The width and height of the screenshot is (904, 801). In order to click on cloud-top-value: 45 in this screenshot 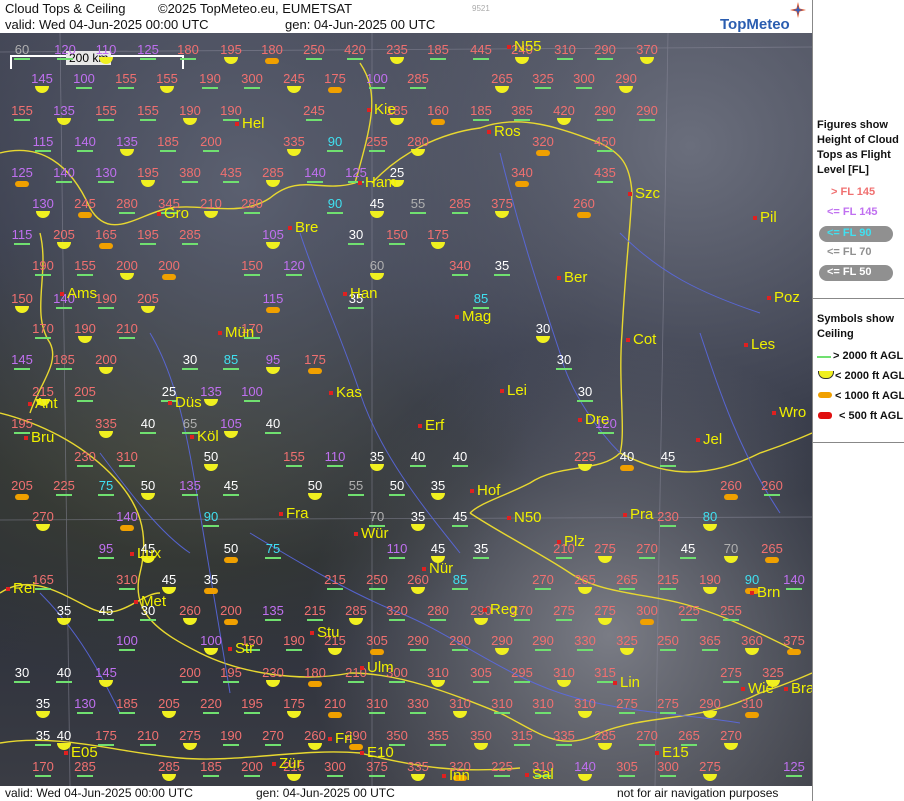, I will do `click(688, 548)`.